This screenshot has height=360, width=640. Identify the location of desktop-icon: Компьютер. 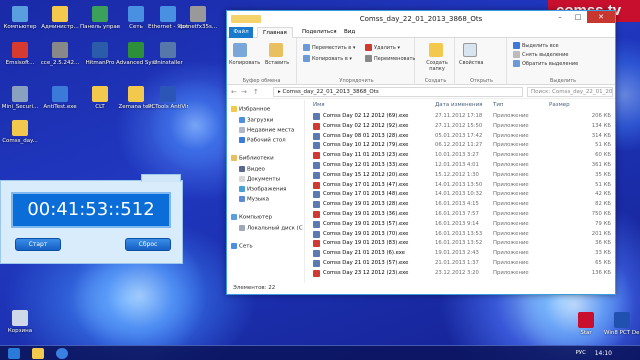
(20, 18).